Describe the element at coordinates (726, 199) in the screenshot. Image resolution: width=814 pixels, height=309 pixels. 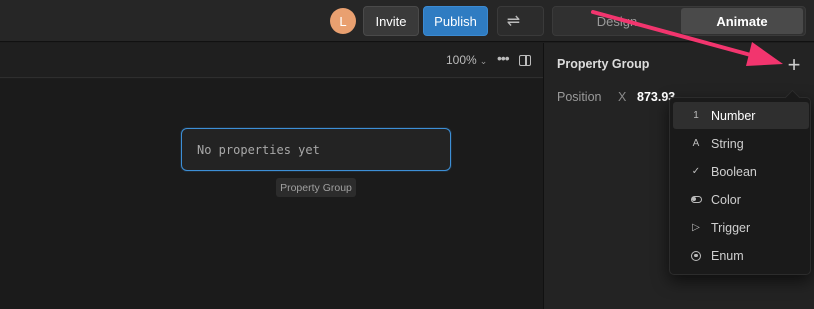
I see `menu-item-label: Color` at that location.